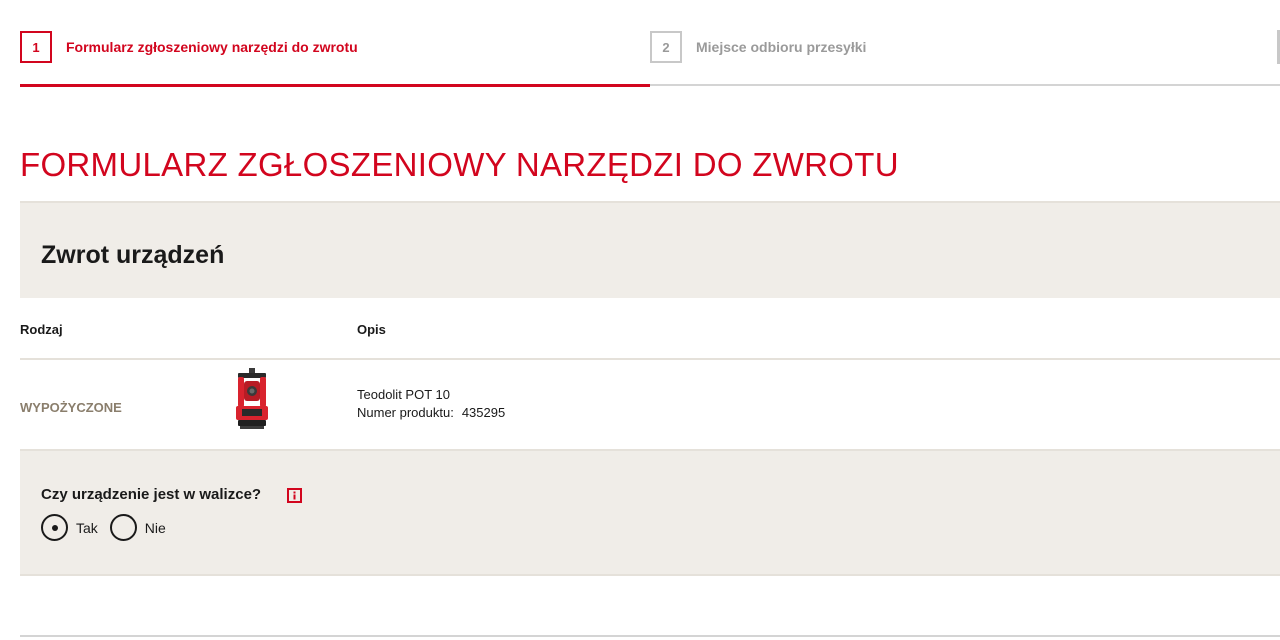 Image resolution: width=1280 pixels, height=640 pixels. What do you see at coordinates (483, 412) in the screenshot?
I see `product-number-value: 435295` at bounding box center [483, 412].